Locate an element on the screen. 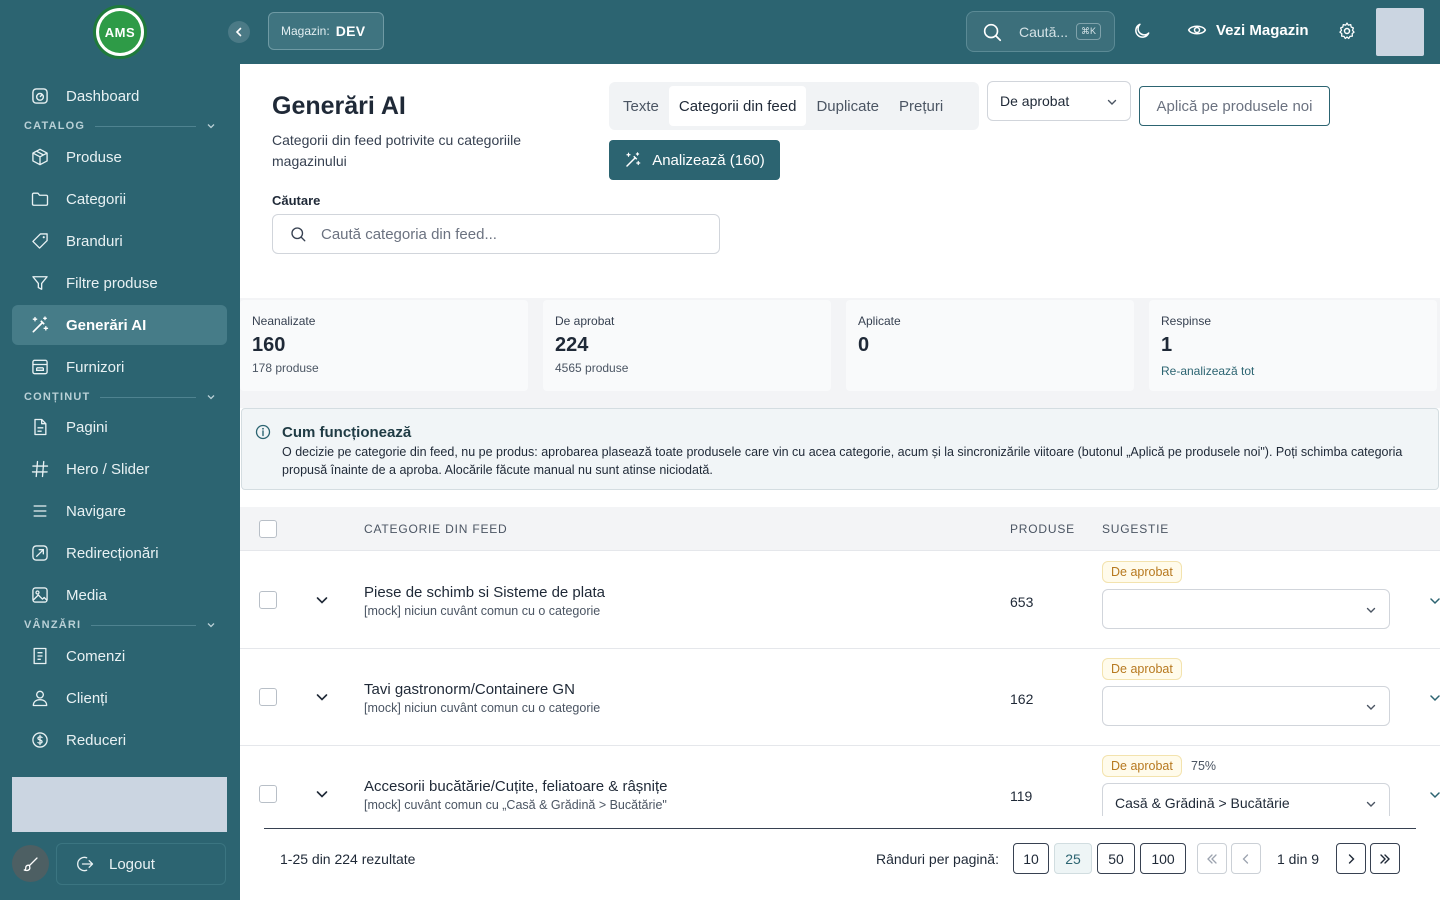 This screenshot has height=900, width=1440. section-content: CONȚINUT is located at coordinates (120, 397).